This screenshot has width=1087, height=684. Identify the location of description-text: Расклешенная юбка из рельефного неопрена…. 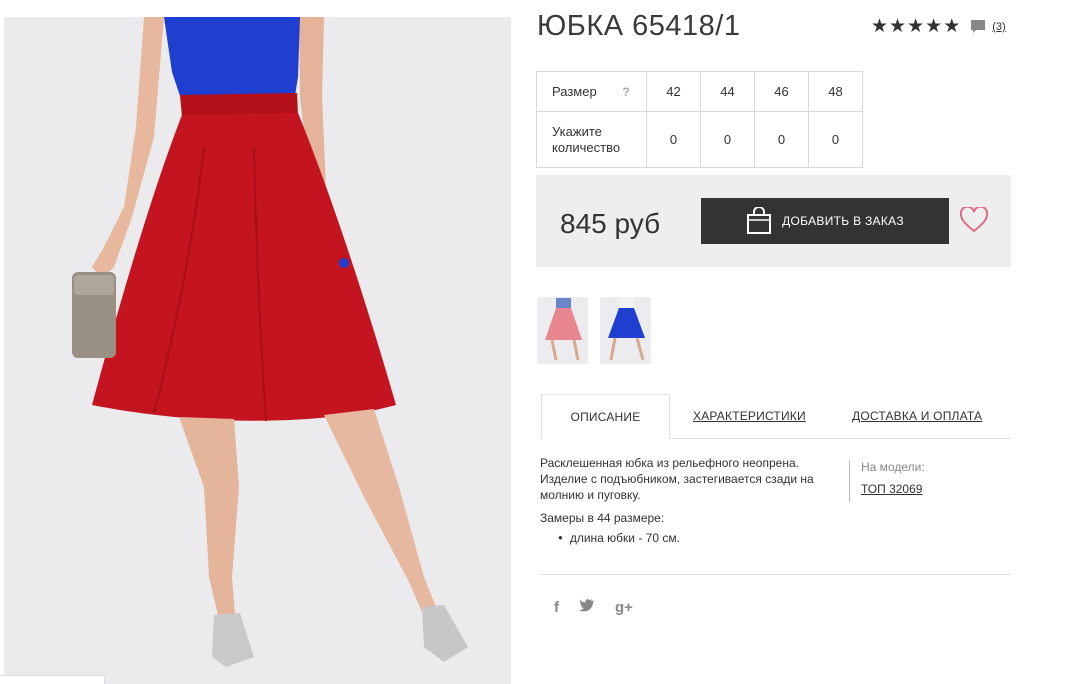
(677, 479).